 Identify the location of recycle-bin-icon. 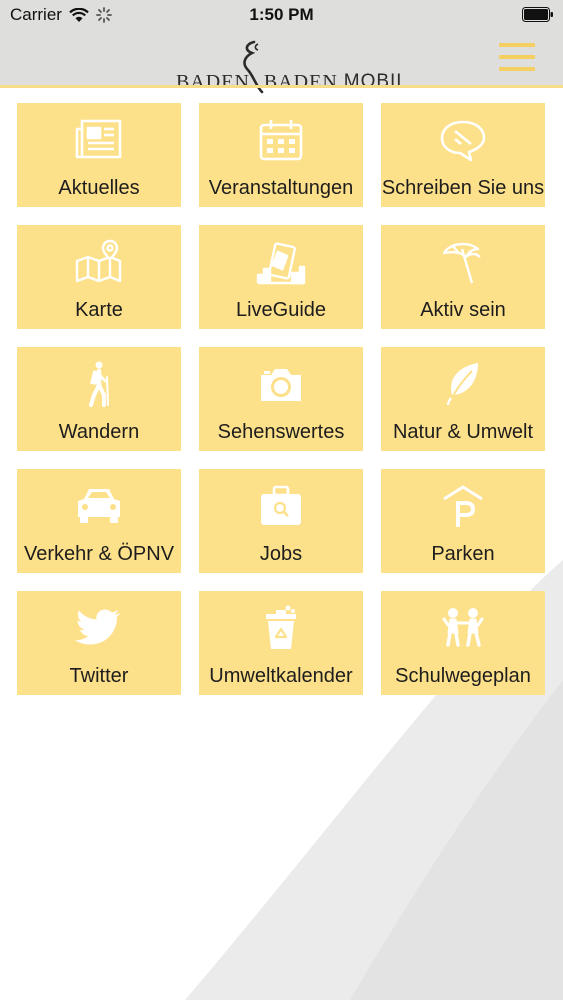
(281, 628).